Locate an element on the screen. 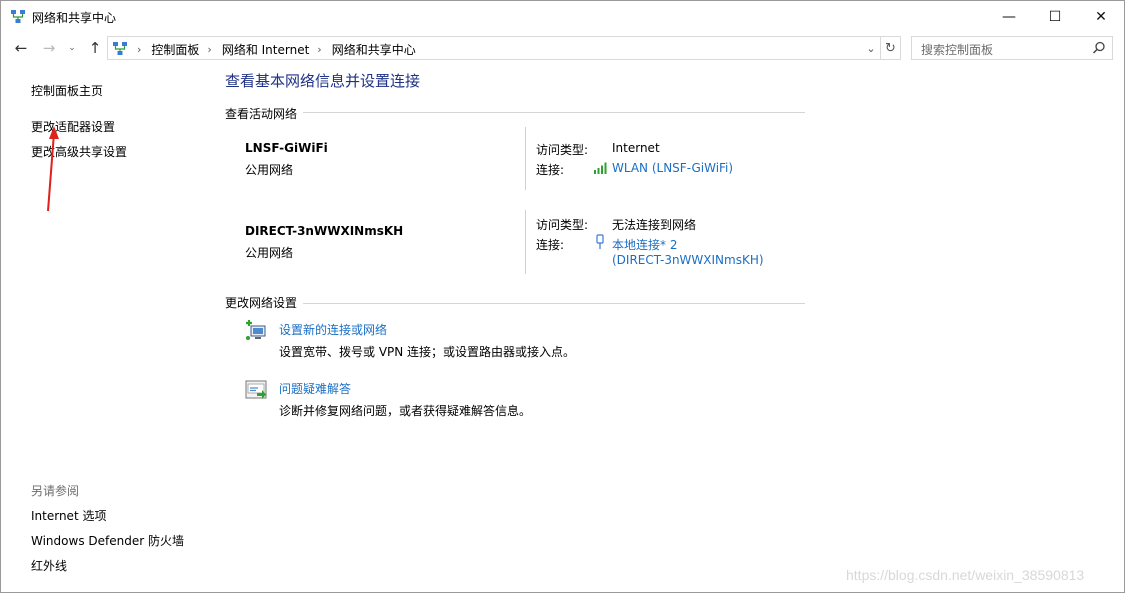 The height and width of the screenshot is (593, 1125). minimize-button: — is located at coordinates (1009, 16).